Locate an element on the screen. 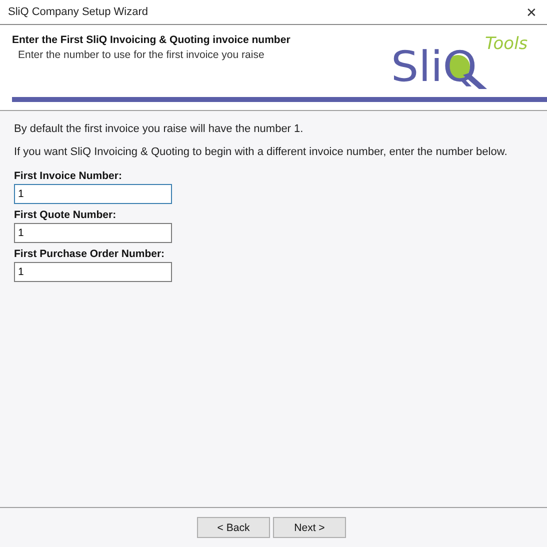  field-label: First Purchase Order Number: is located at coordinates (90, 254).